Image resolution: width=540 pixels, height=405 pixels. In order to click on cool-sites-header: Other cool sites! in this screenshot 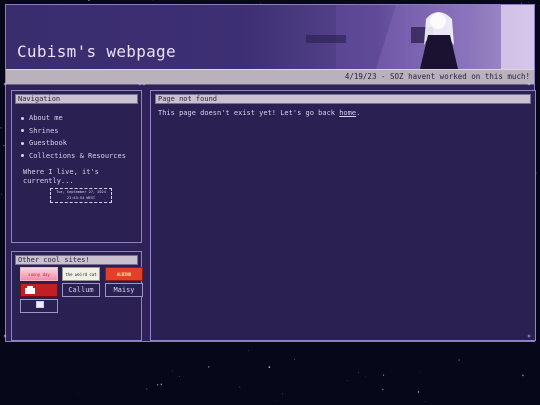, I will do `click(76, 260)`.